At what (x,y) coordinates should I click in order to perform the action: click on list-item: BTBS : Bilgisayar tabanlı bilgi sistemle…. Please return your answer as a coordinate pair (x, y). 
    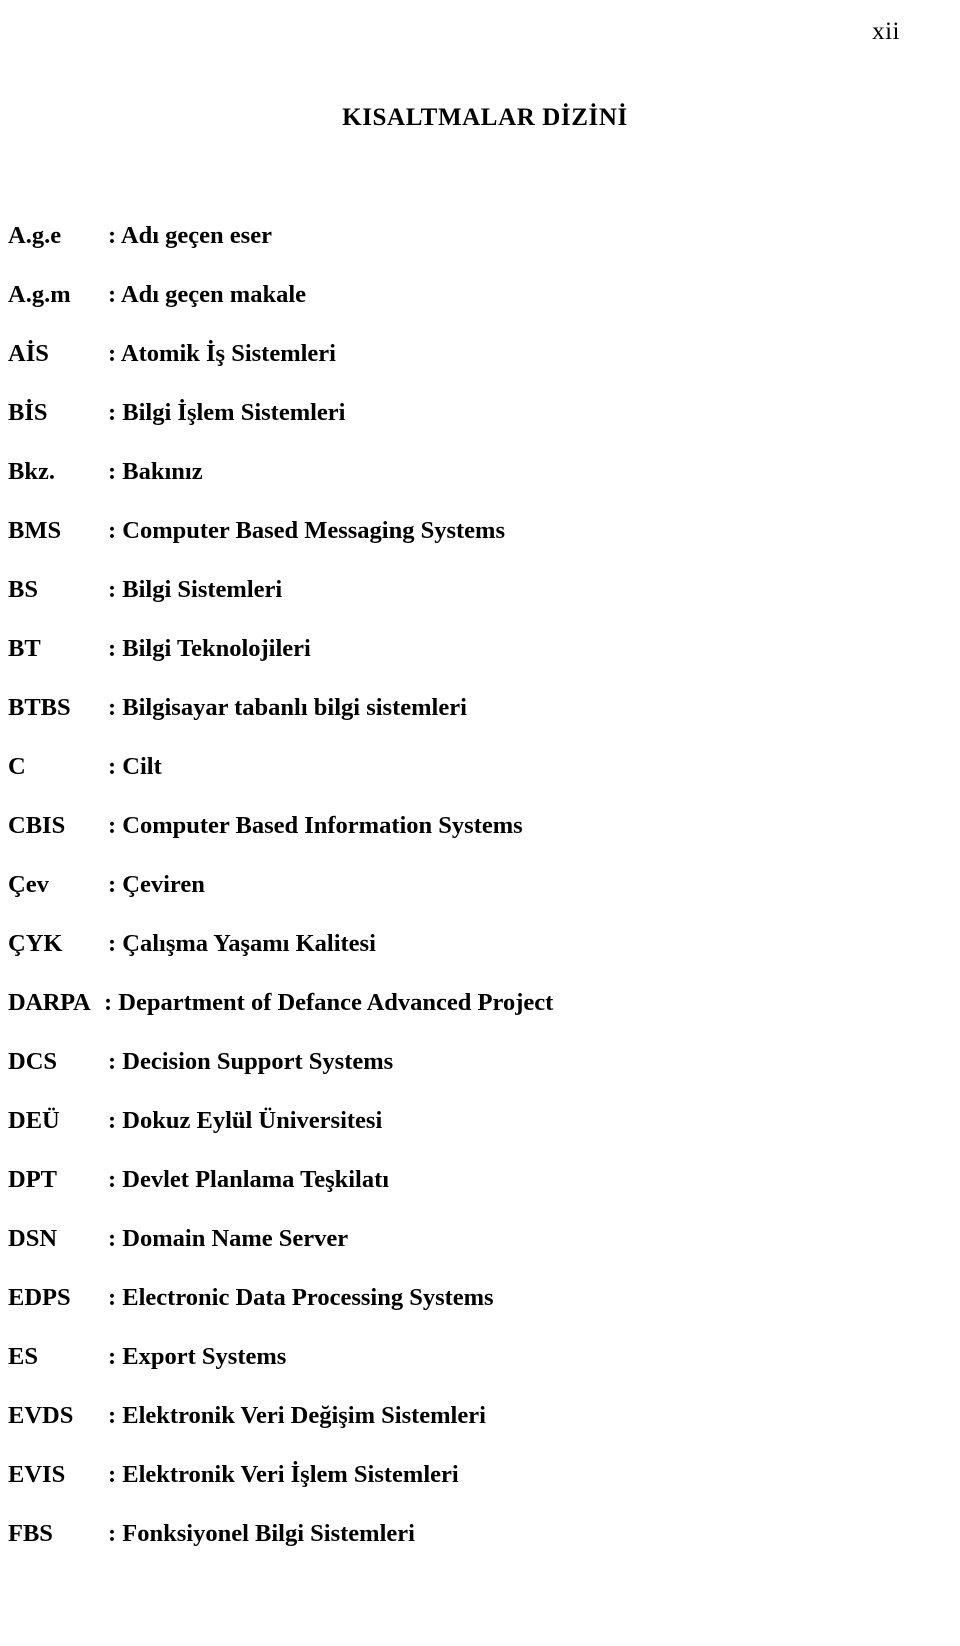
    Looking at the image, I should click on (484, 723).